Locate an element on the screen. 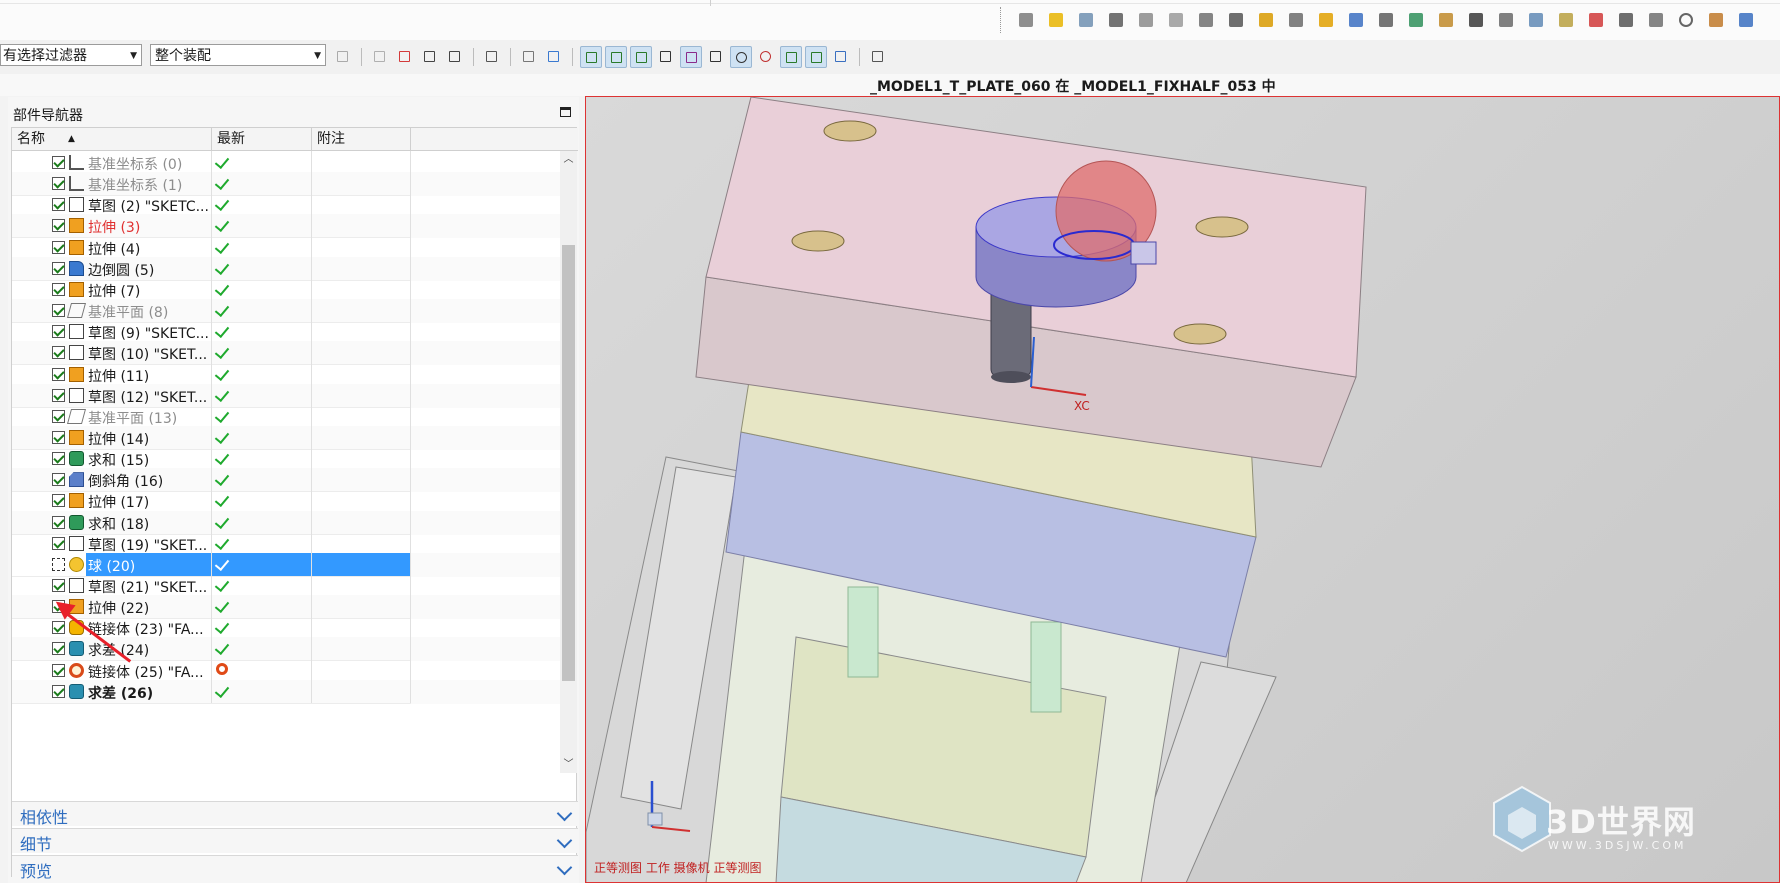  point-on-face-icon is located at coordinates (841, 57).